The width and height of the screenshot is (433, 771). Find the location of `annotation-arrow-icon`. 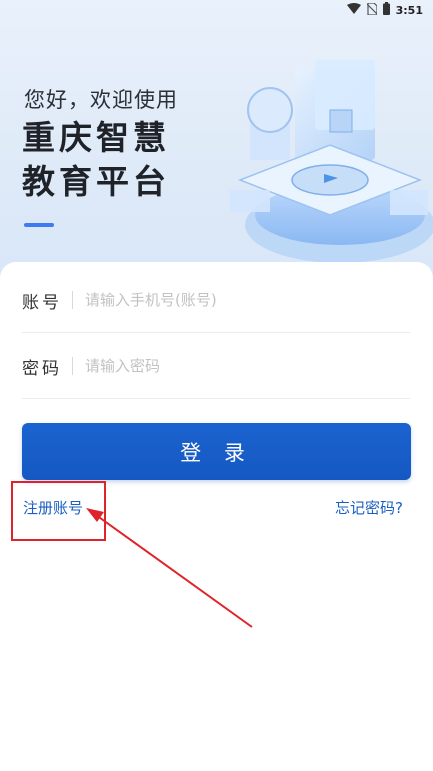

annotation-arrow-icon is located at coordinates (169, 568).